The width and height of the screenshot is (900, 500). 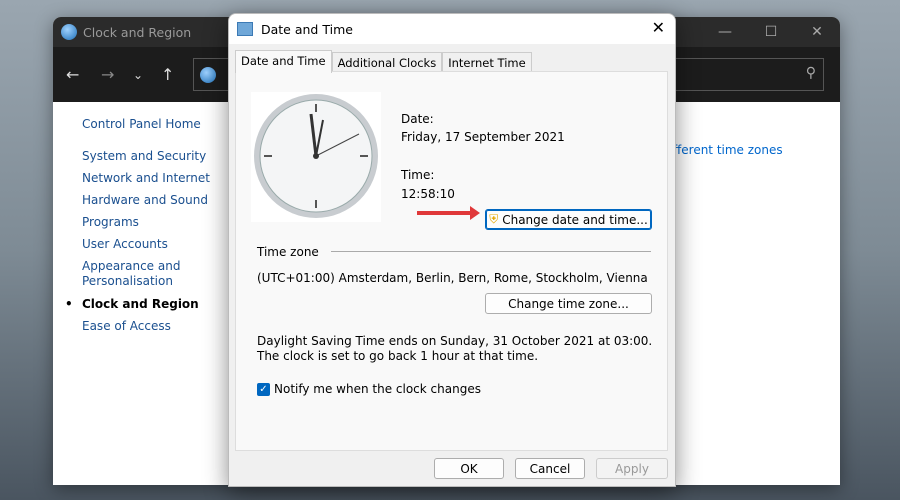 I want to click on close-button: ✕, so click(x=817, y=32).